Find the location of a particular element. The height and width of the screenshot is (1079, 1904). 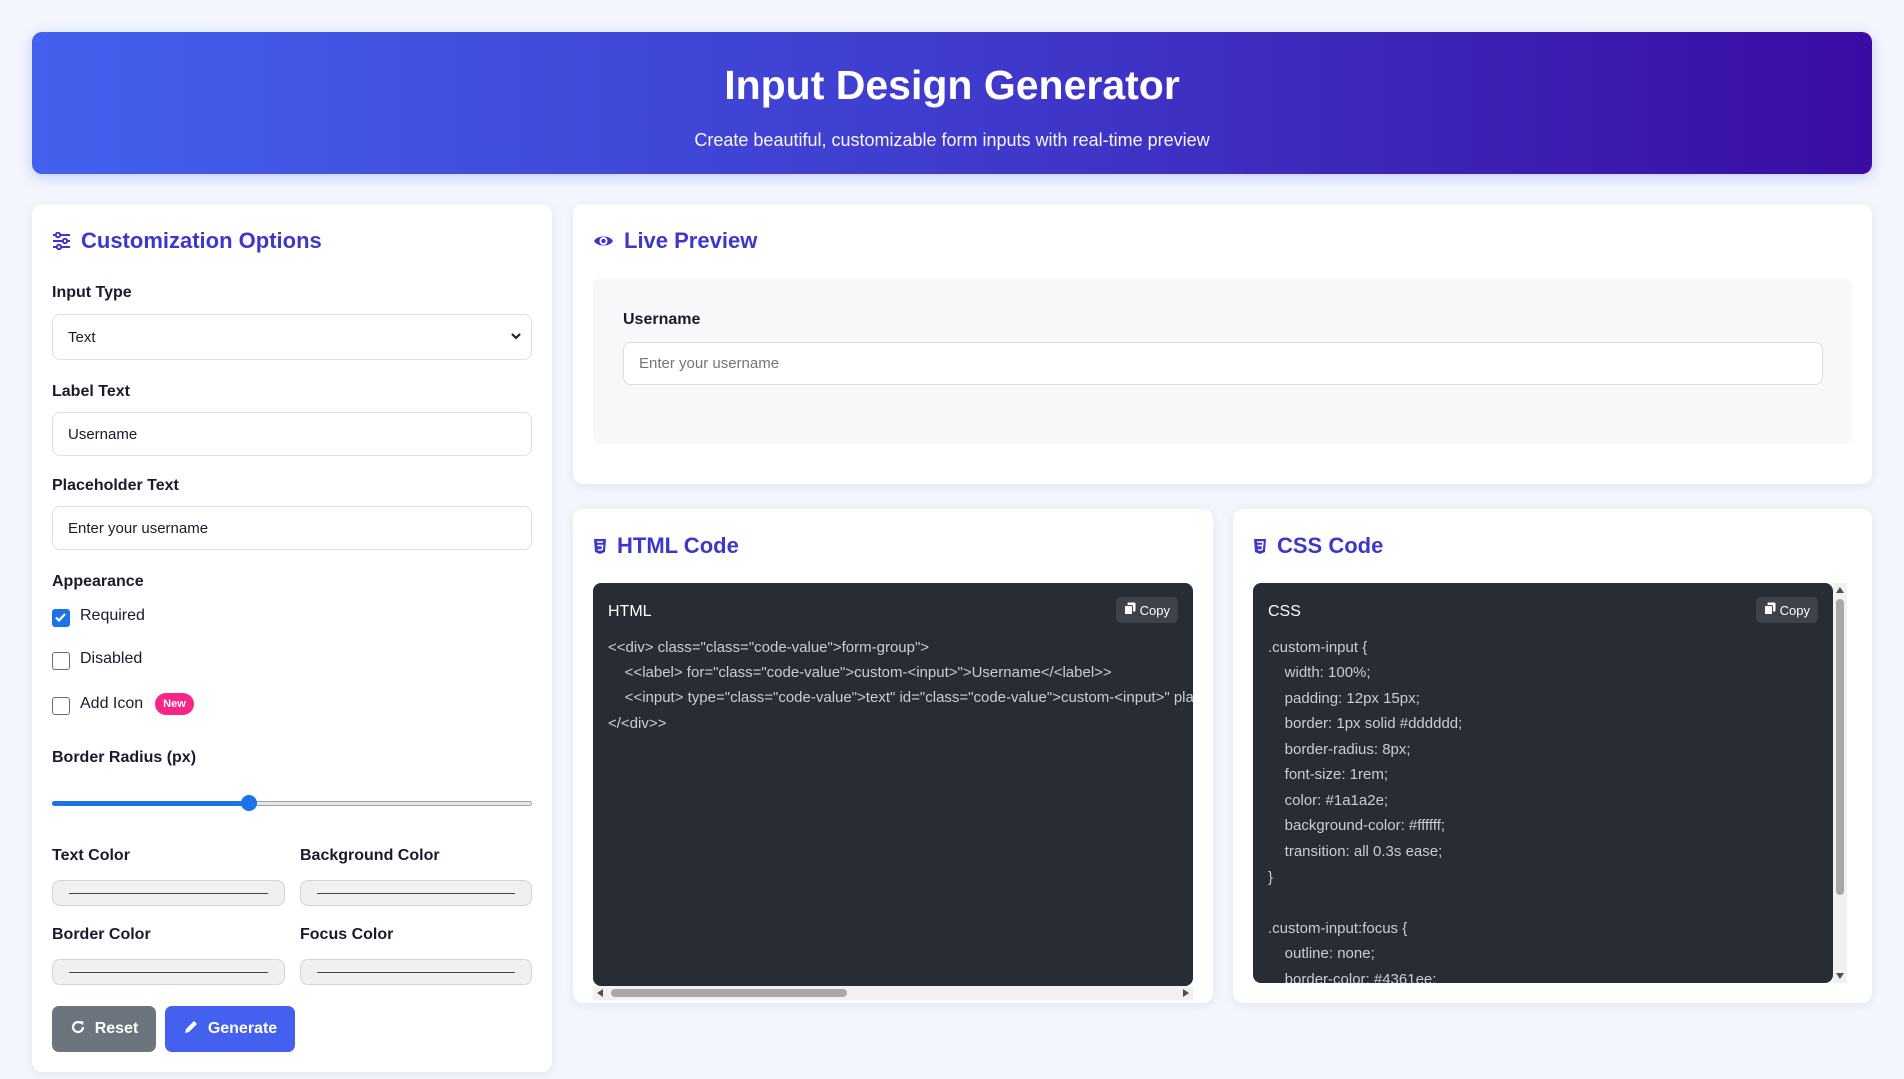

border-color-label: Border Color is located at coordinates (101, 934).